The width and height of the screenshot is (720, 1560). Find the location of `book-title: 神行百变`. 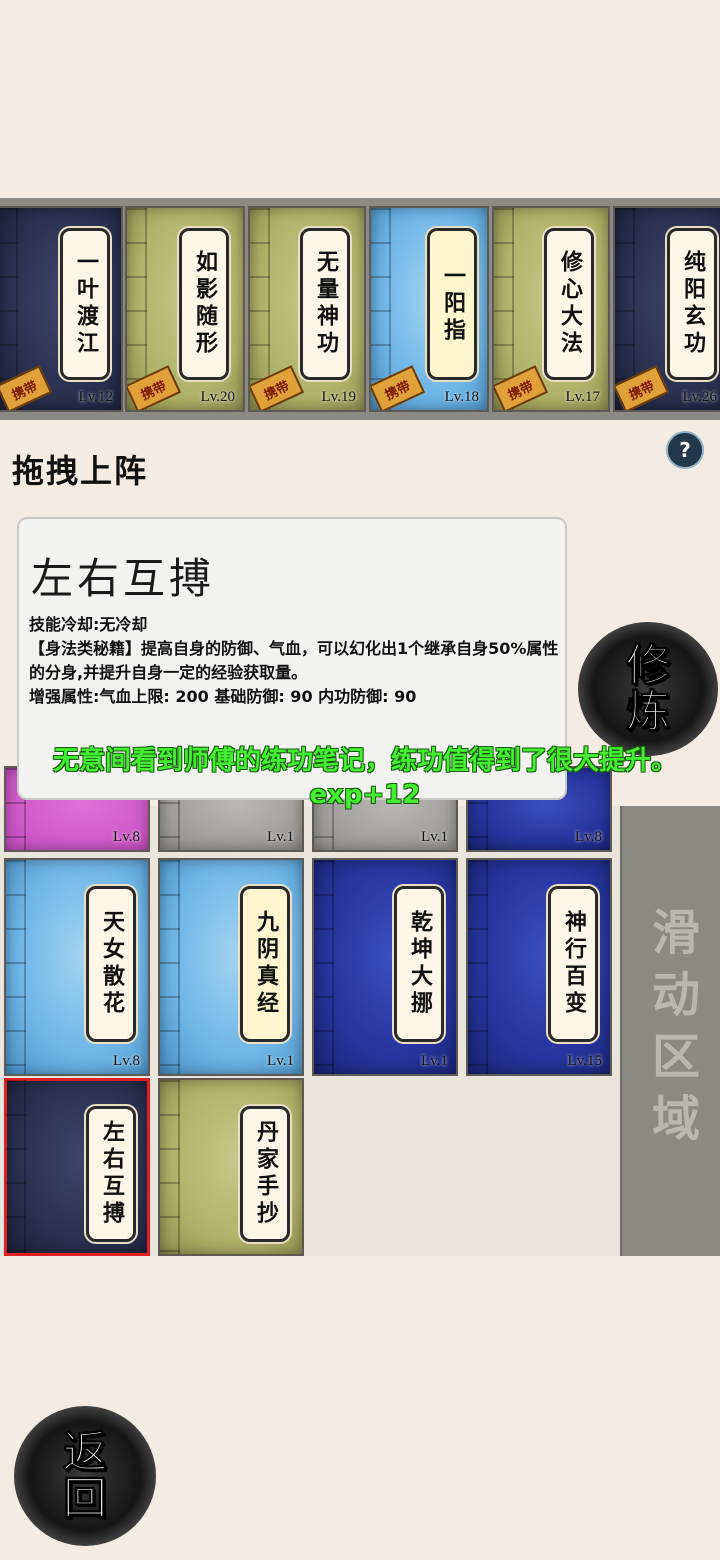

book-title: 神行百变 is located at coordinates (573, 964).